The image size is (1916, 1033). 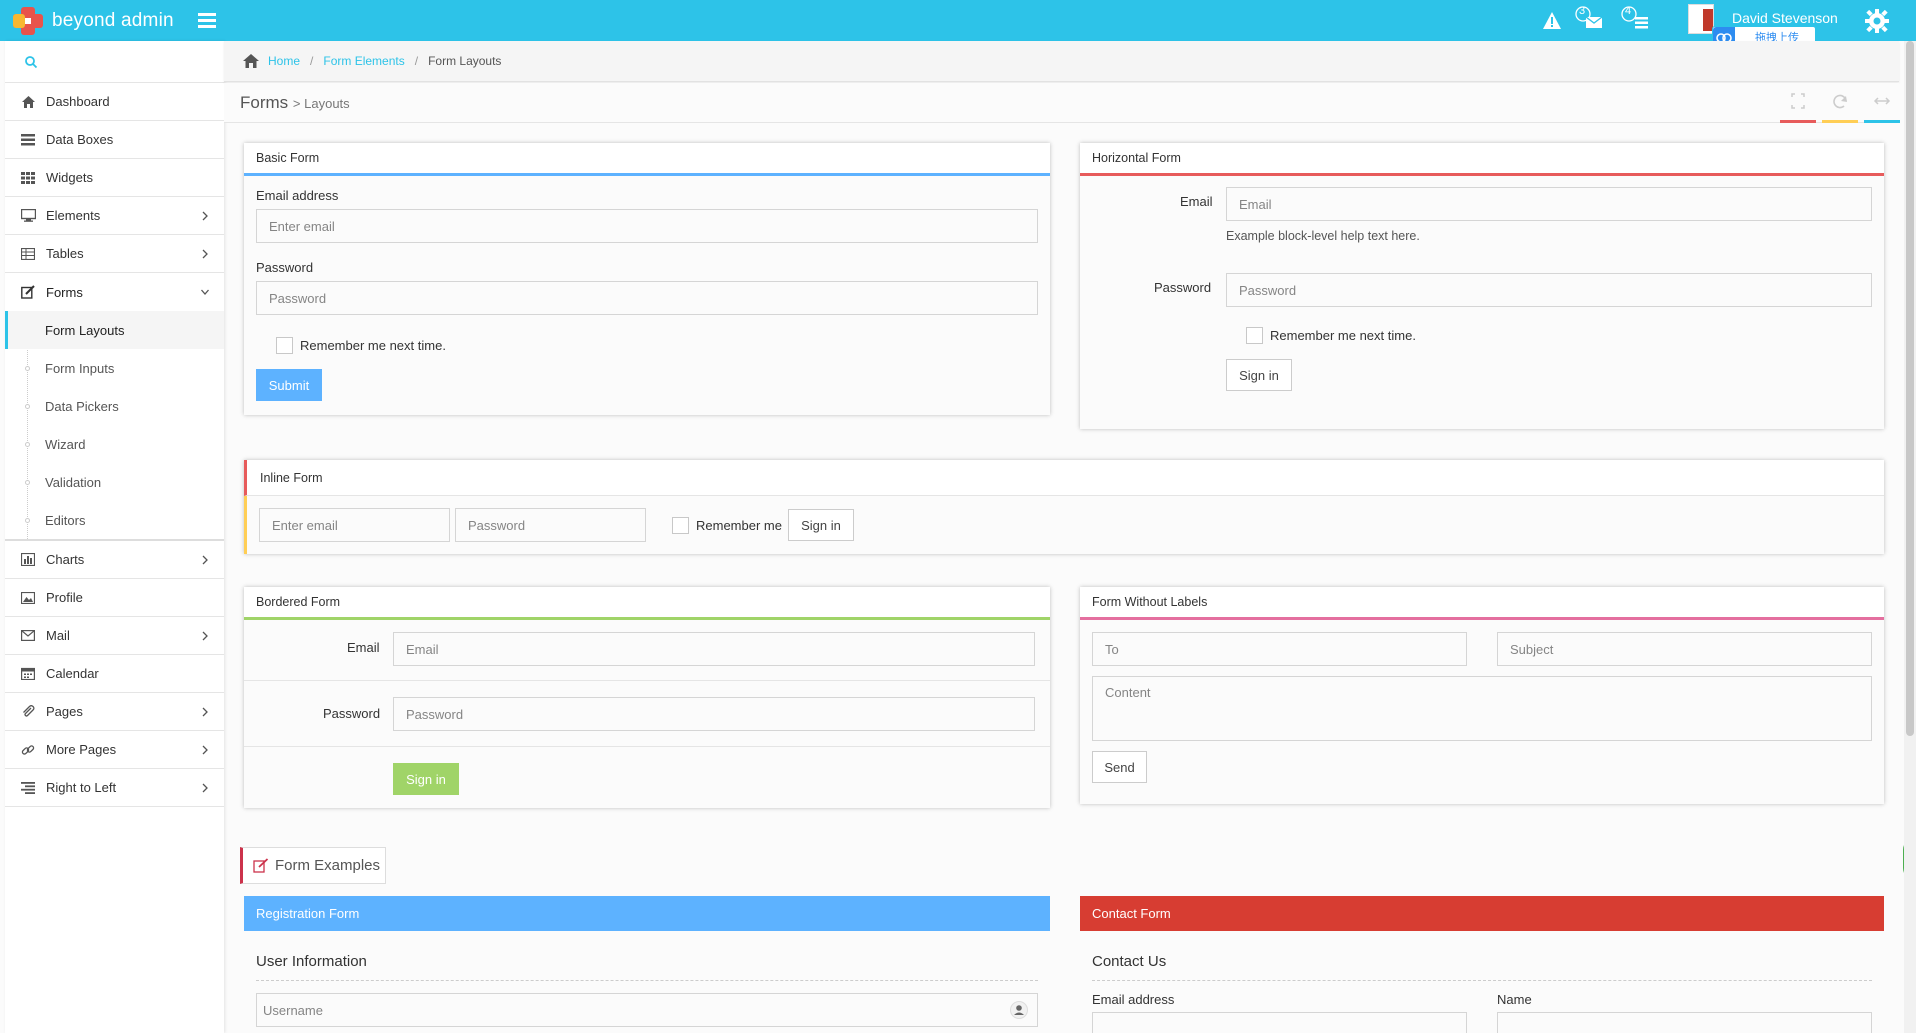 I want to click on home-icon, so click(x=251, y=61).